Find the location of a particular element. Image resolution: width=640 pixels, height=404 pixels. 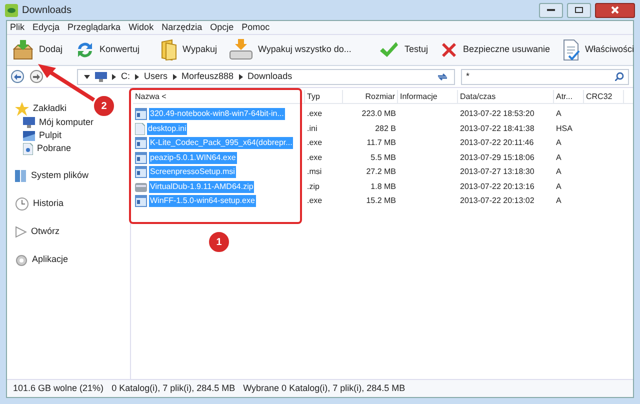

play-icon is located at coordinates (21, 232).